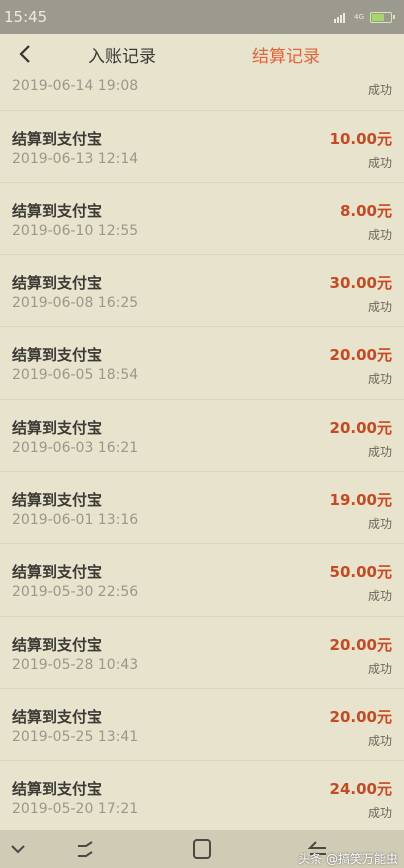 The height and width of the screenshot is (868, 404). Describe the element at coordinates (18, 849) in the screenshot. I see `chevron-down-icon` at that location.